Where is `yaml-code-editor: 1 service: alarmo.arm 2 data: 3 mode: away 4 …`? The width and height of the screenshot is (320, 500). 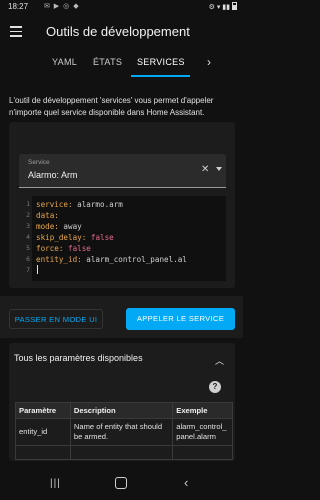 yaml-code-editor: 1 service: alarmo.arm 2 data: 3 mode: away 4 … is located at coordinates (122, 238).